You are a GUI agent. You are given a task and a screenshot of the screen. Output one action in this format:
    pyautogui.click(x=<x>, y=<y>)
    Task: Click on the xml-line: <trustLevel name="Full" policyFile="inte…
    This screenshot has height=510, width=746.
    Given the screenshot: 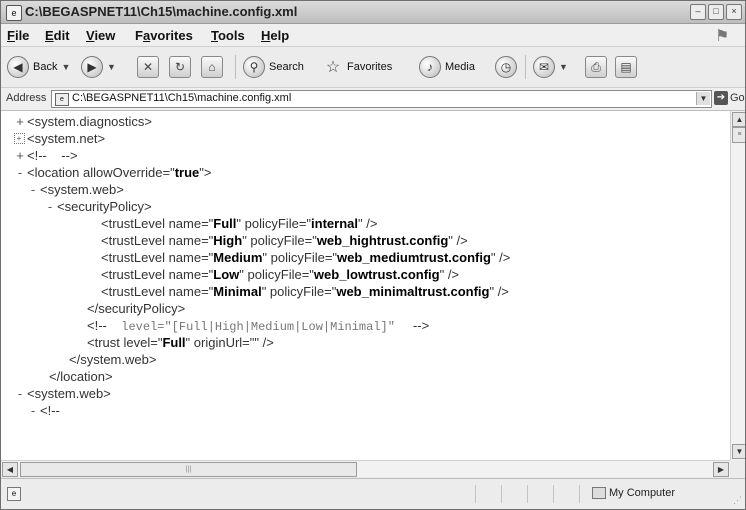 What is the action you would take?
    pyautogui.click(x=239, y=223)
    